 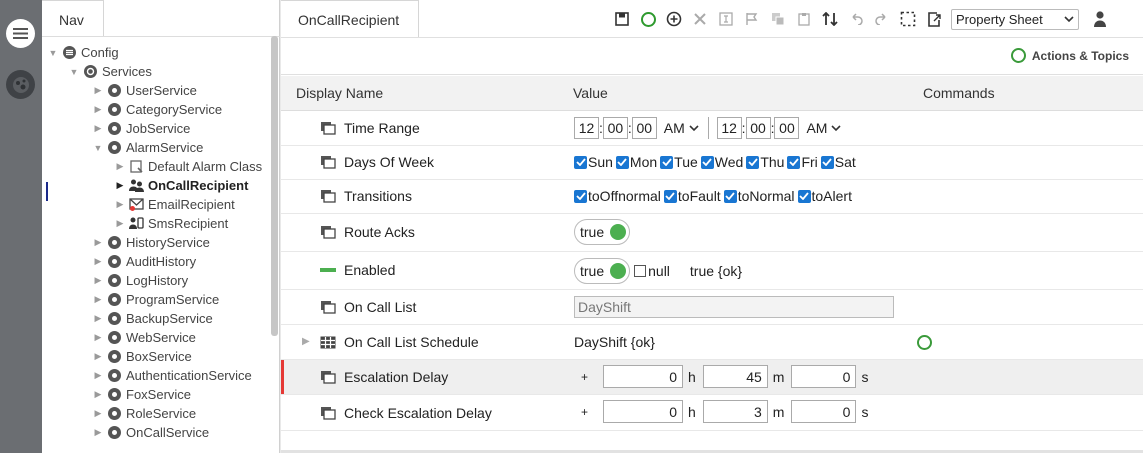 I want to click on tree-item-smsrecipient: ▶ SmsRecipient, so click(x=155, y=223).